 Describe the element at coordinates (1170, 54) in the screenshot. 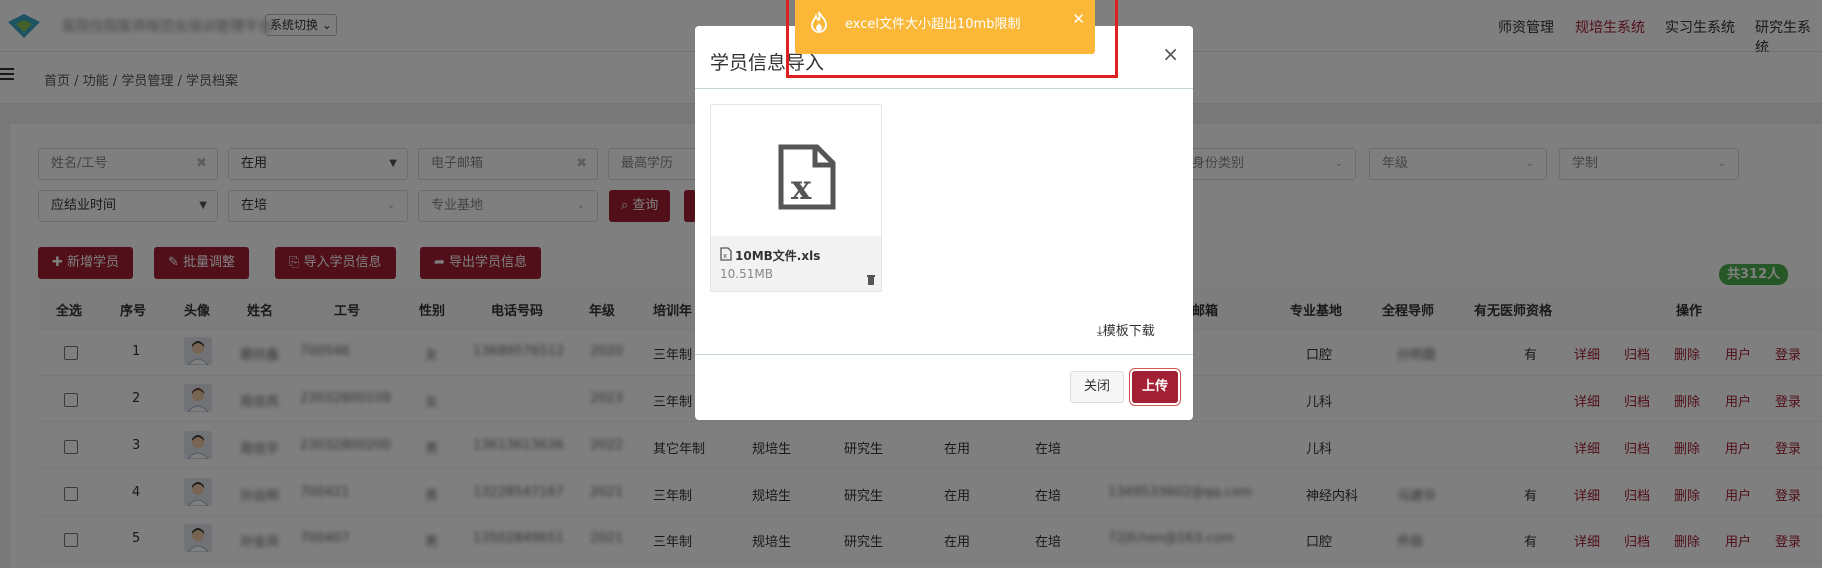

I see `close-icon: ×` at that location.